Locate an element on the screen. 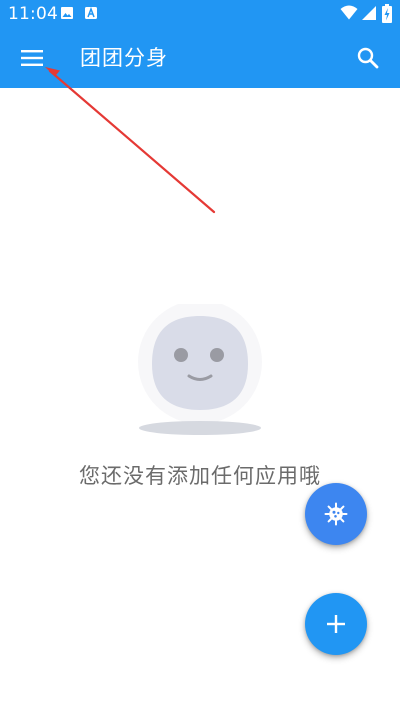  signal-icon is located at coordinates (369, 13).